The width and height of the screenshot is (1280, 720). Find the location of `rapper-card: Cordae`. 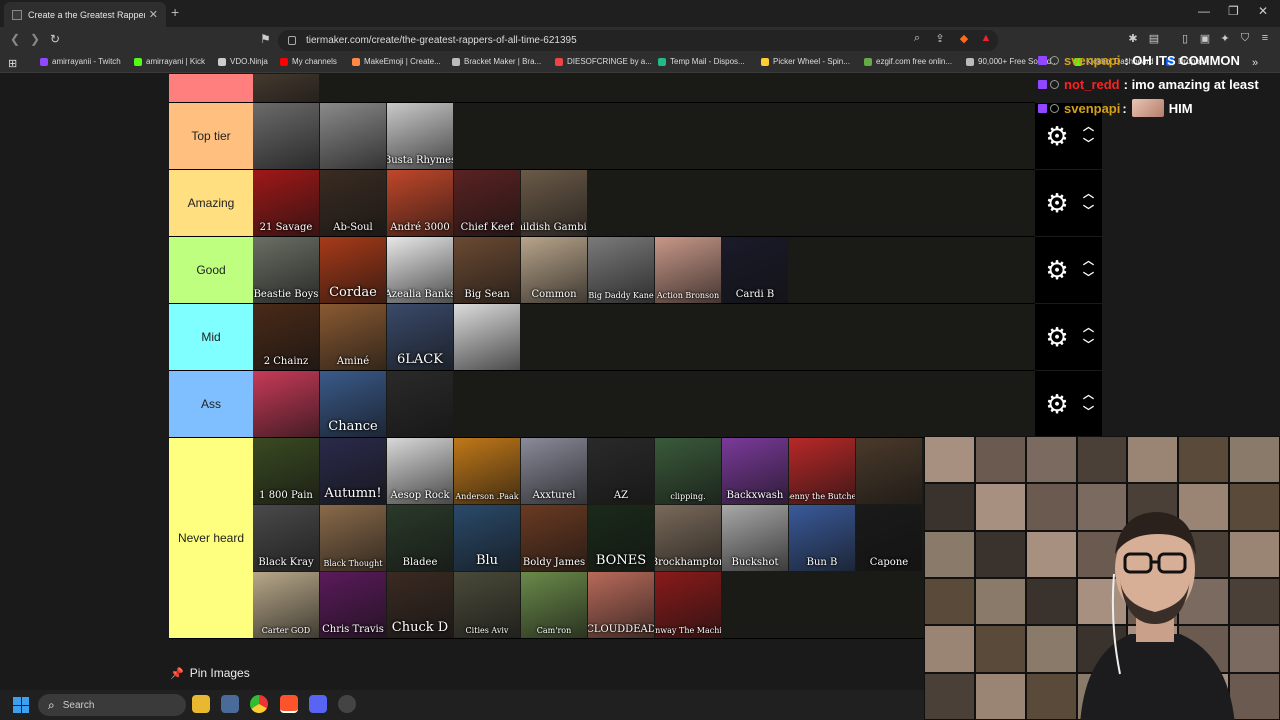

rapper-card: Cordae is located at coordinates (353, 270).